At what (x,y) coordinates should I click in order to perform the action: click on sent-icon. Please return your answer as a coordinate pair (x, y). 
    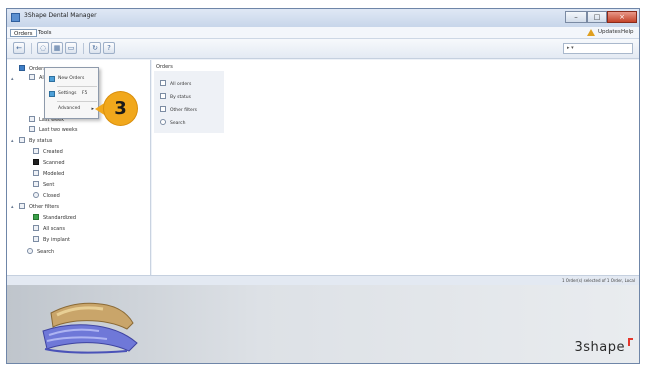
    Looking at the image, I should click on (36, 184).